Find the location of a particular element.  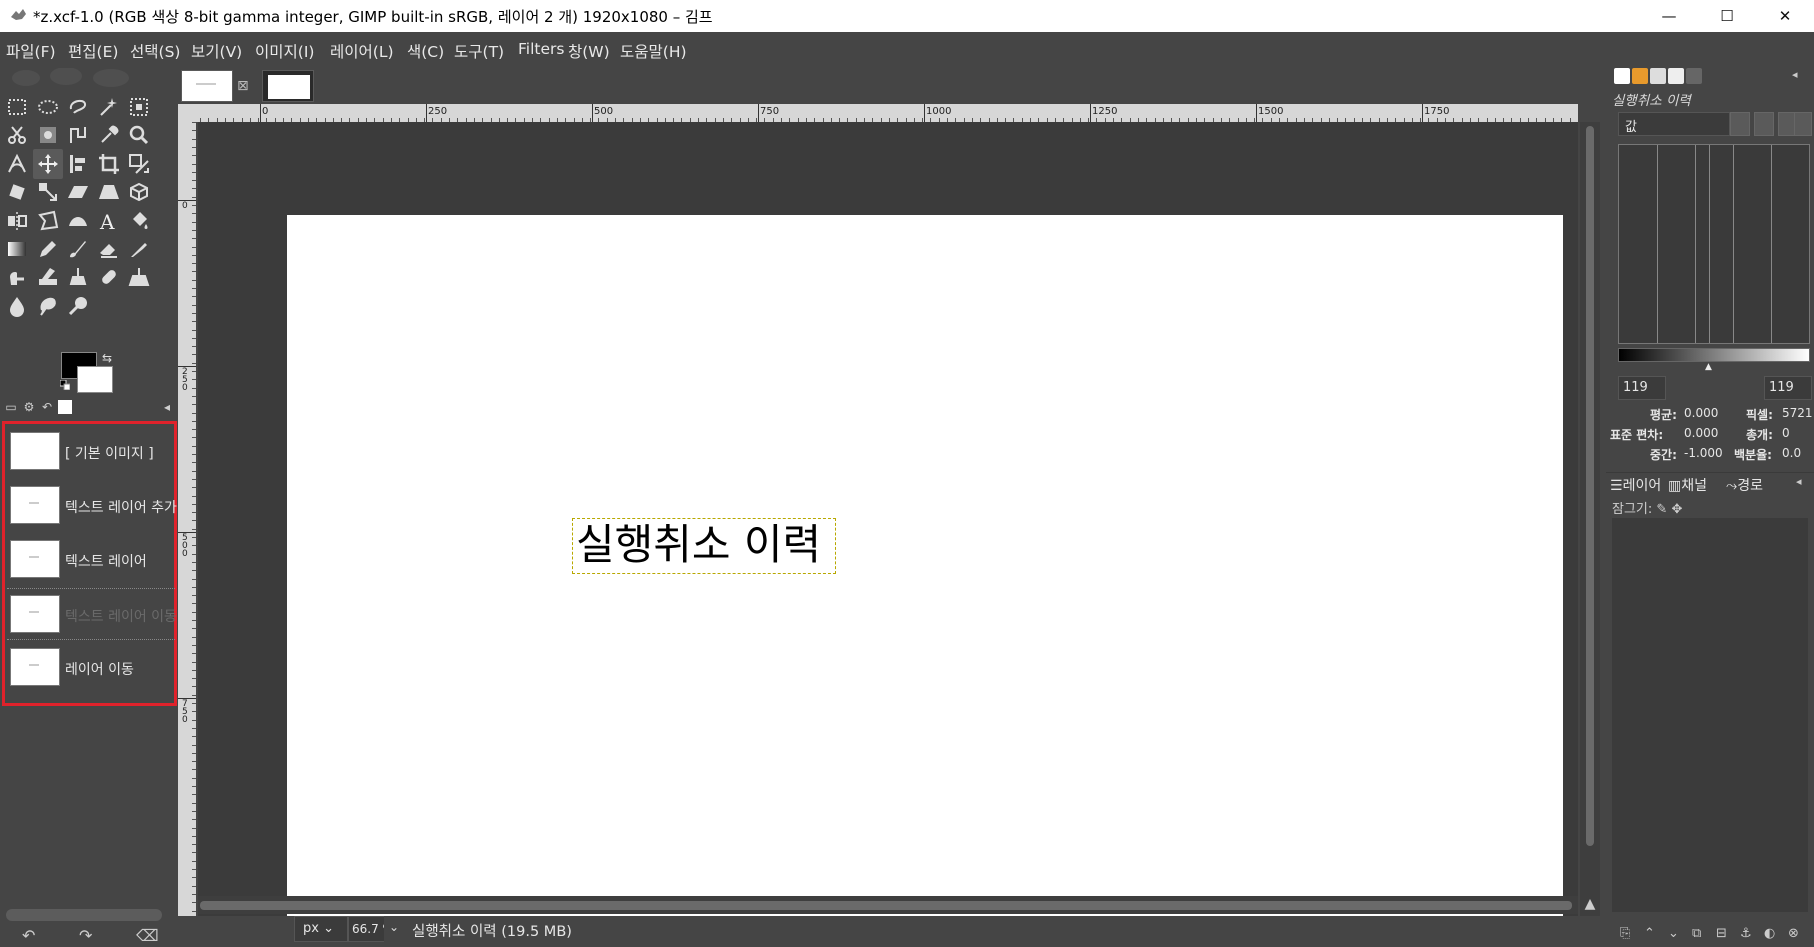

ink-tool-button is located at coordinates (17, 277).